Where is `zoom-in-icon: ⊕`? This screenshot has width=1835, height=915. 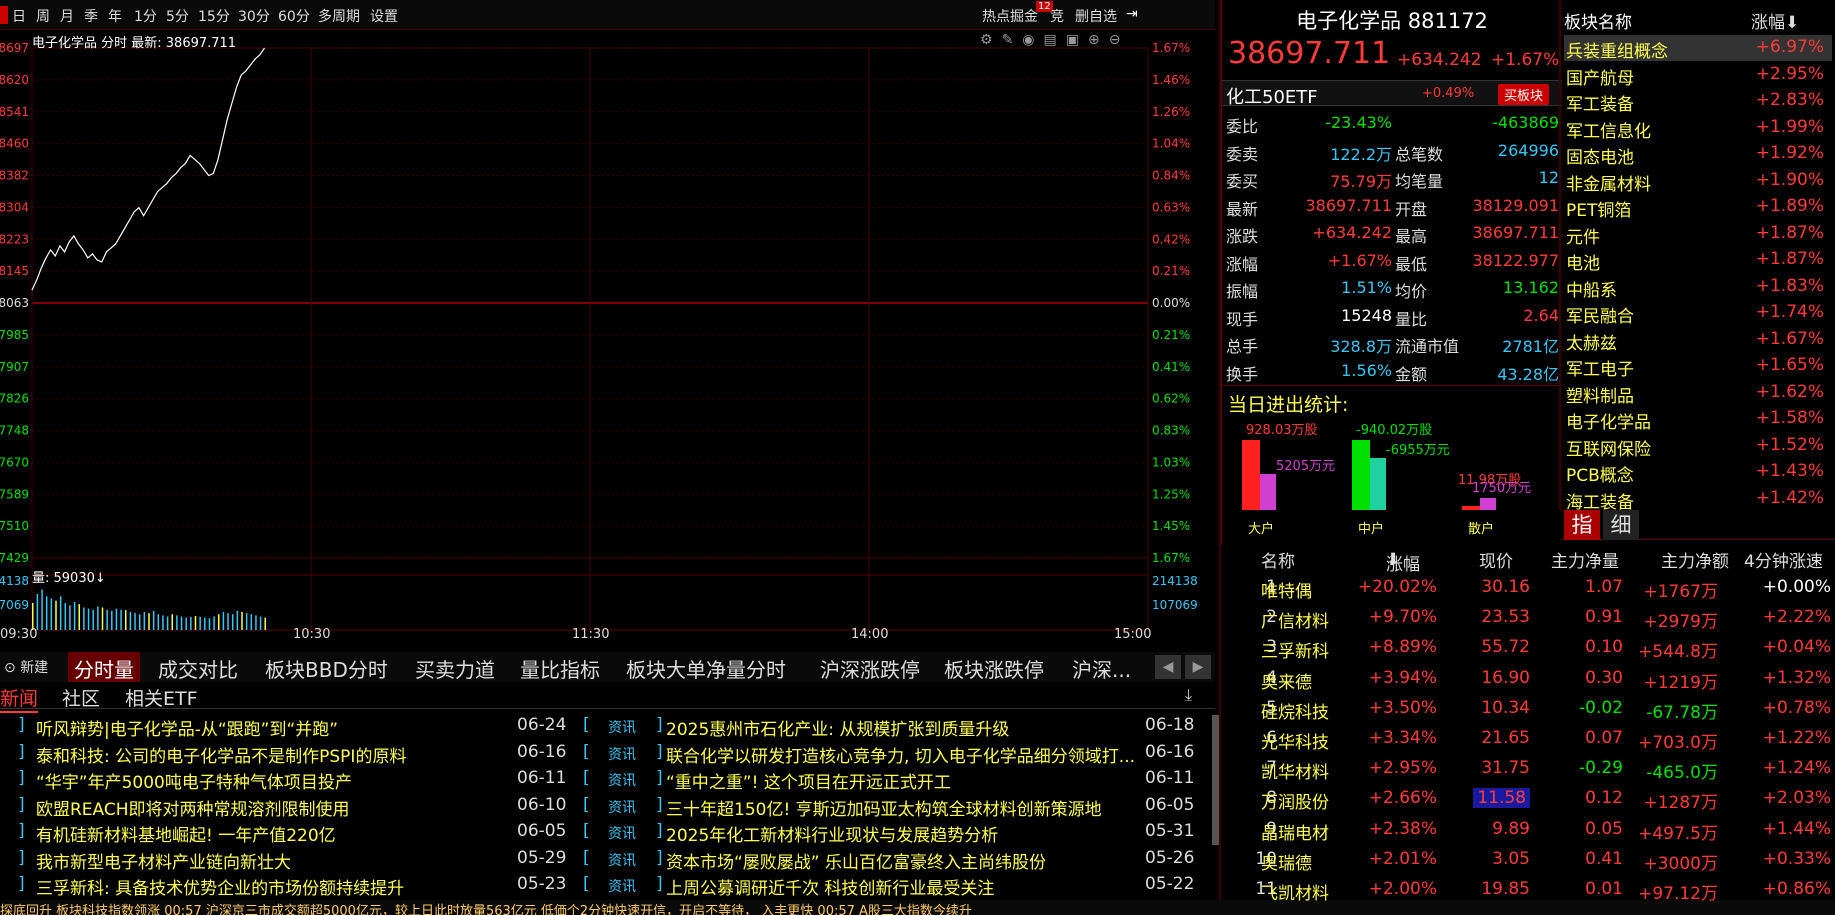
zoom-in-icon: ⊕ is located at coordinates (1098, 40).